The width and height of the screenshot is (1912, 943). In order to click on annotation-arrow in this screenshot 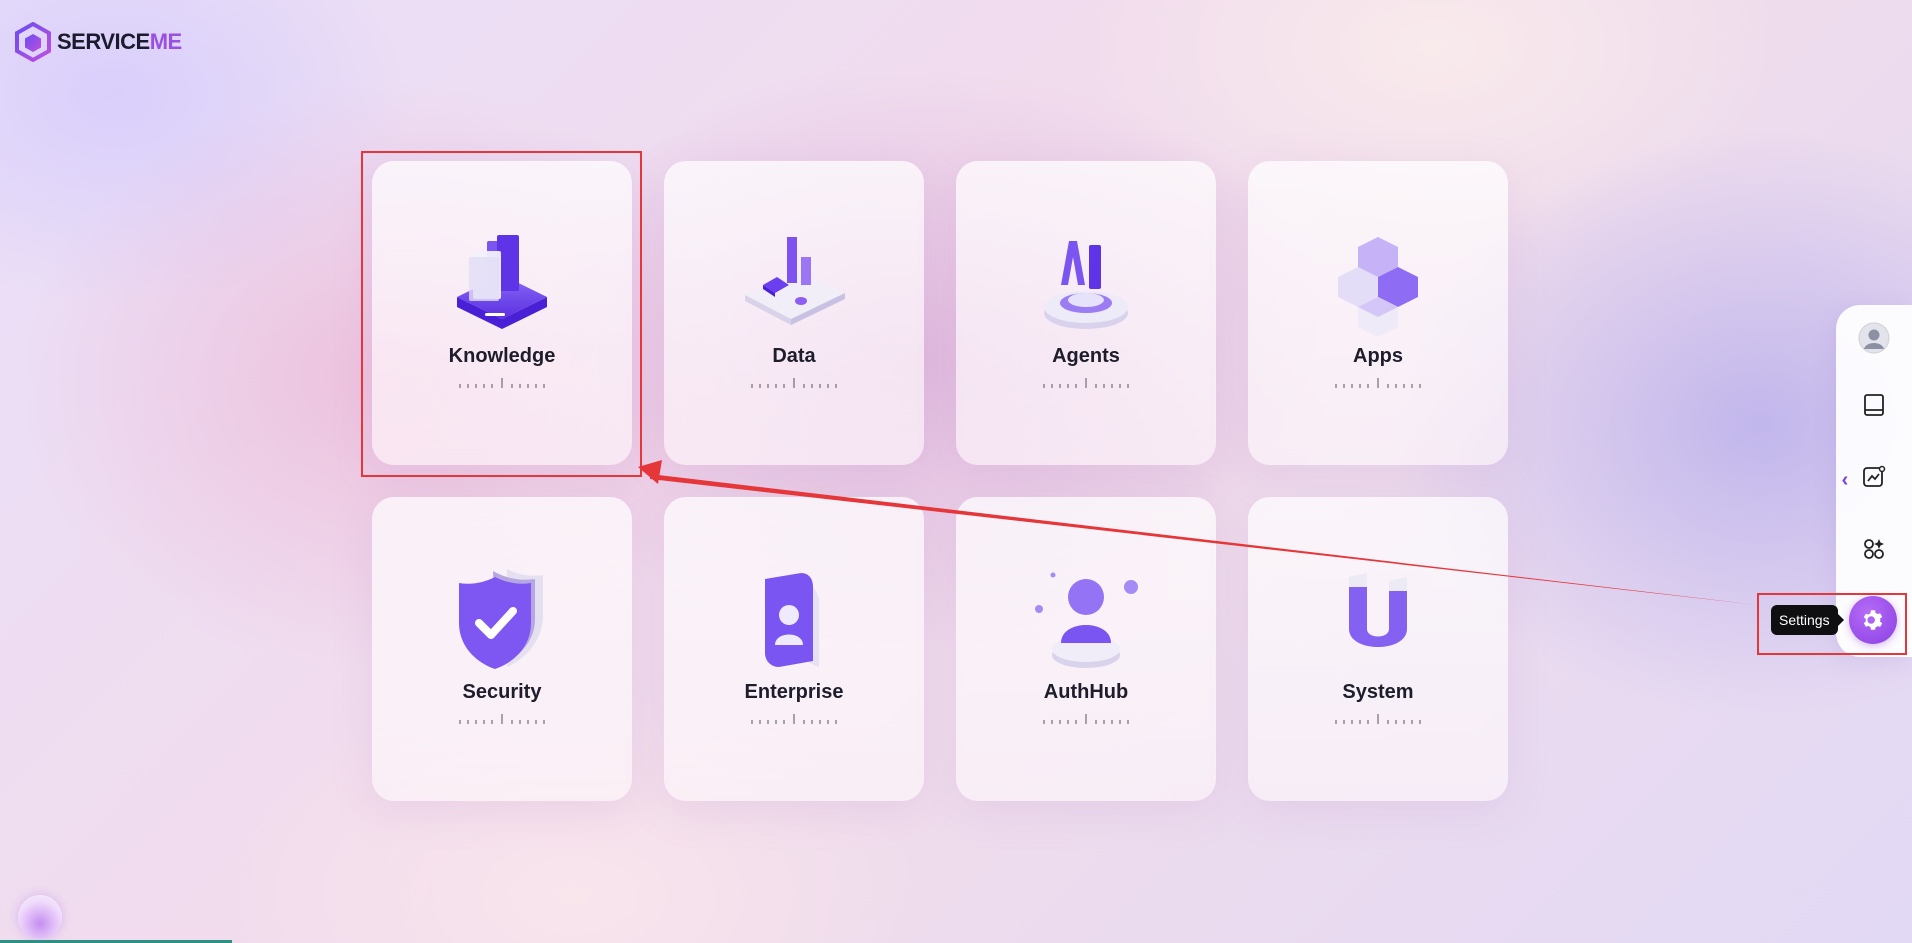, I will do `click(1198, 532)`.